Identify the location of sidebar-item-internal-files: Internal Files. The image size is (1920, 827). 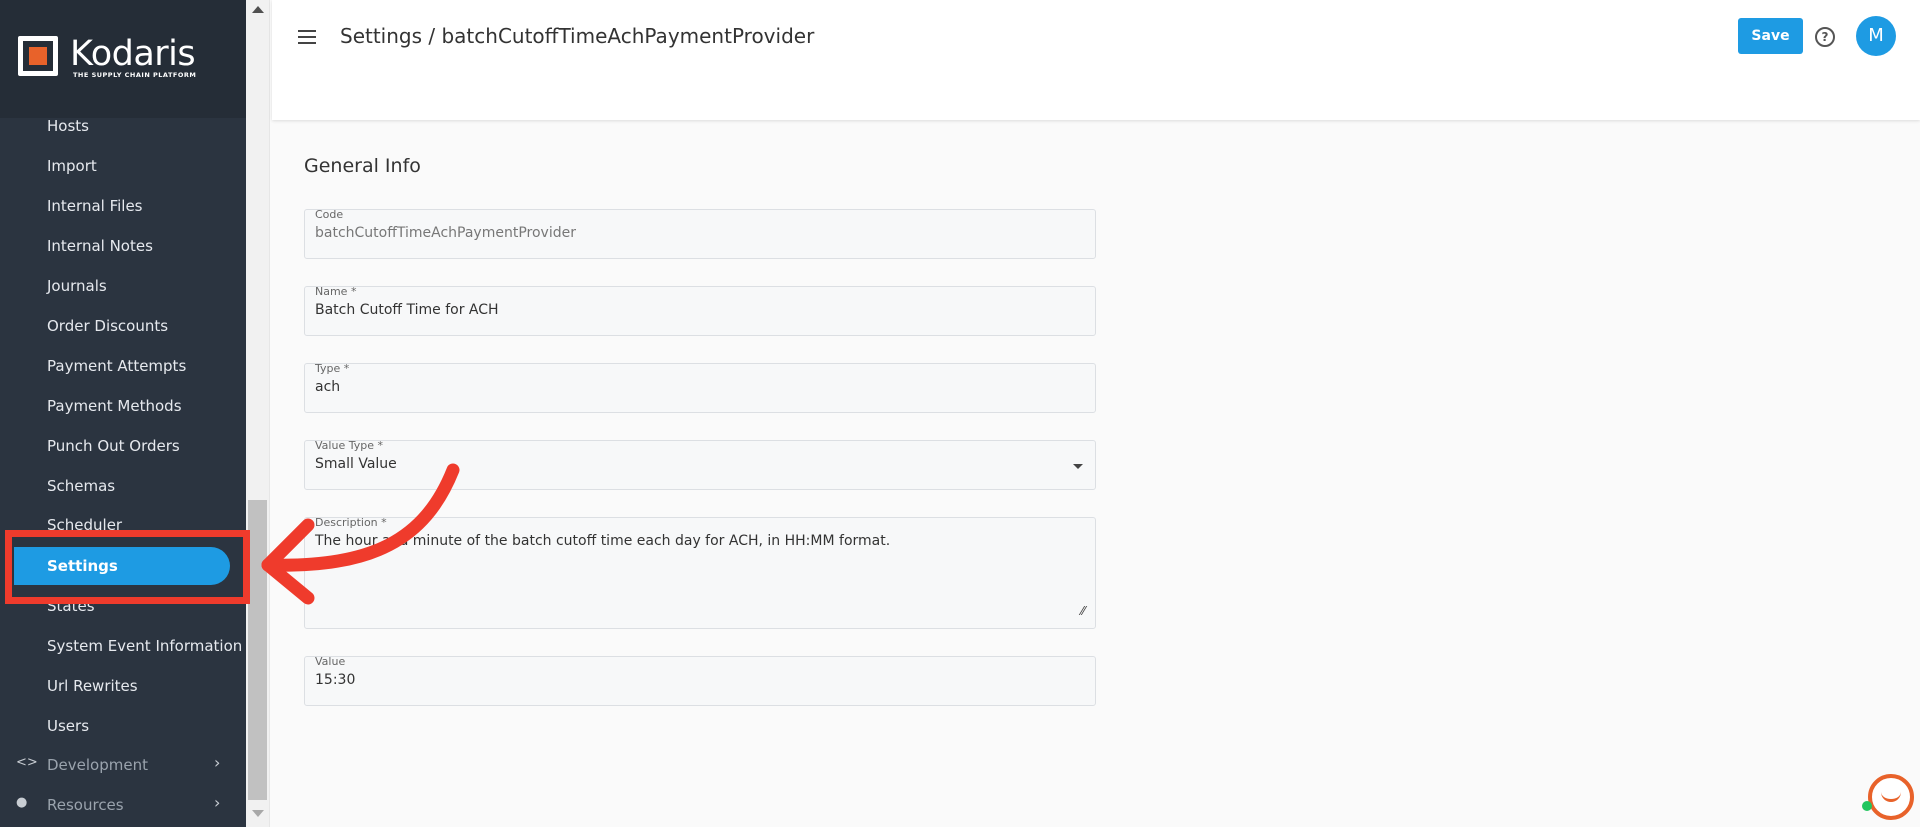
(95, 206).